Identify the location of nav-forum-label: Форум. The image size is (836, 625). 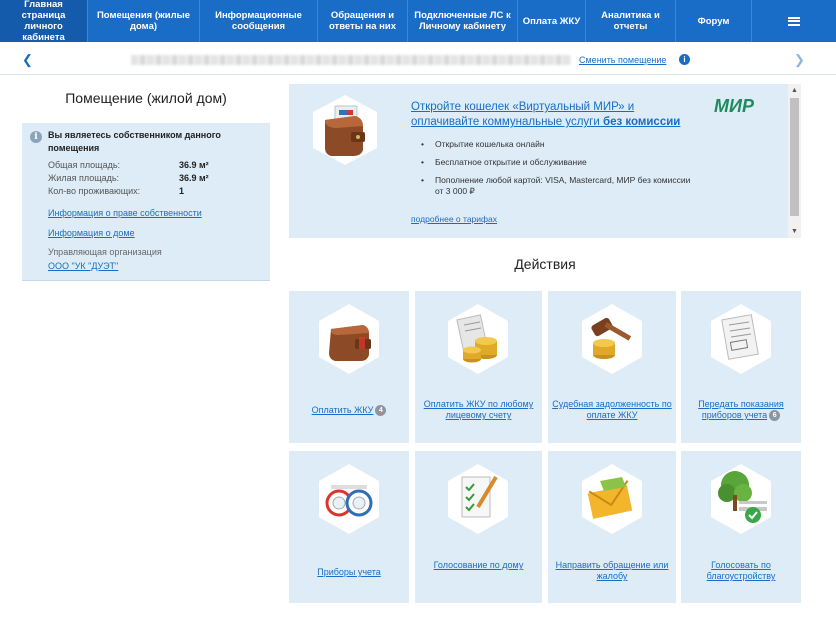
(713, 21).